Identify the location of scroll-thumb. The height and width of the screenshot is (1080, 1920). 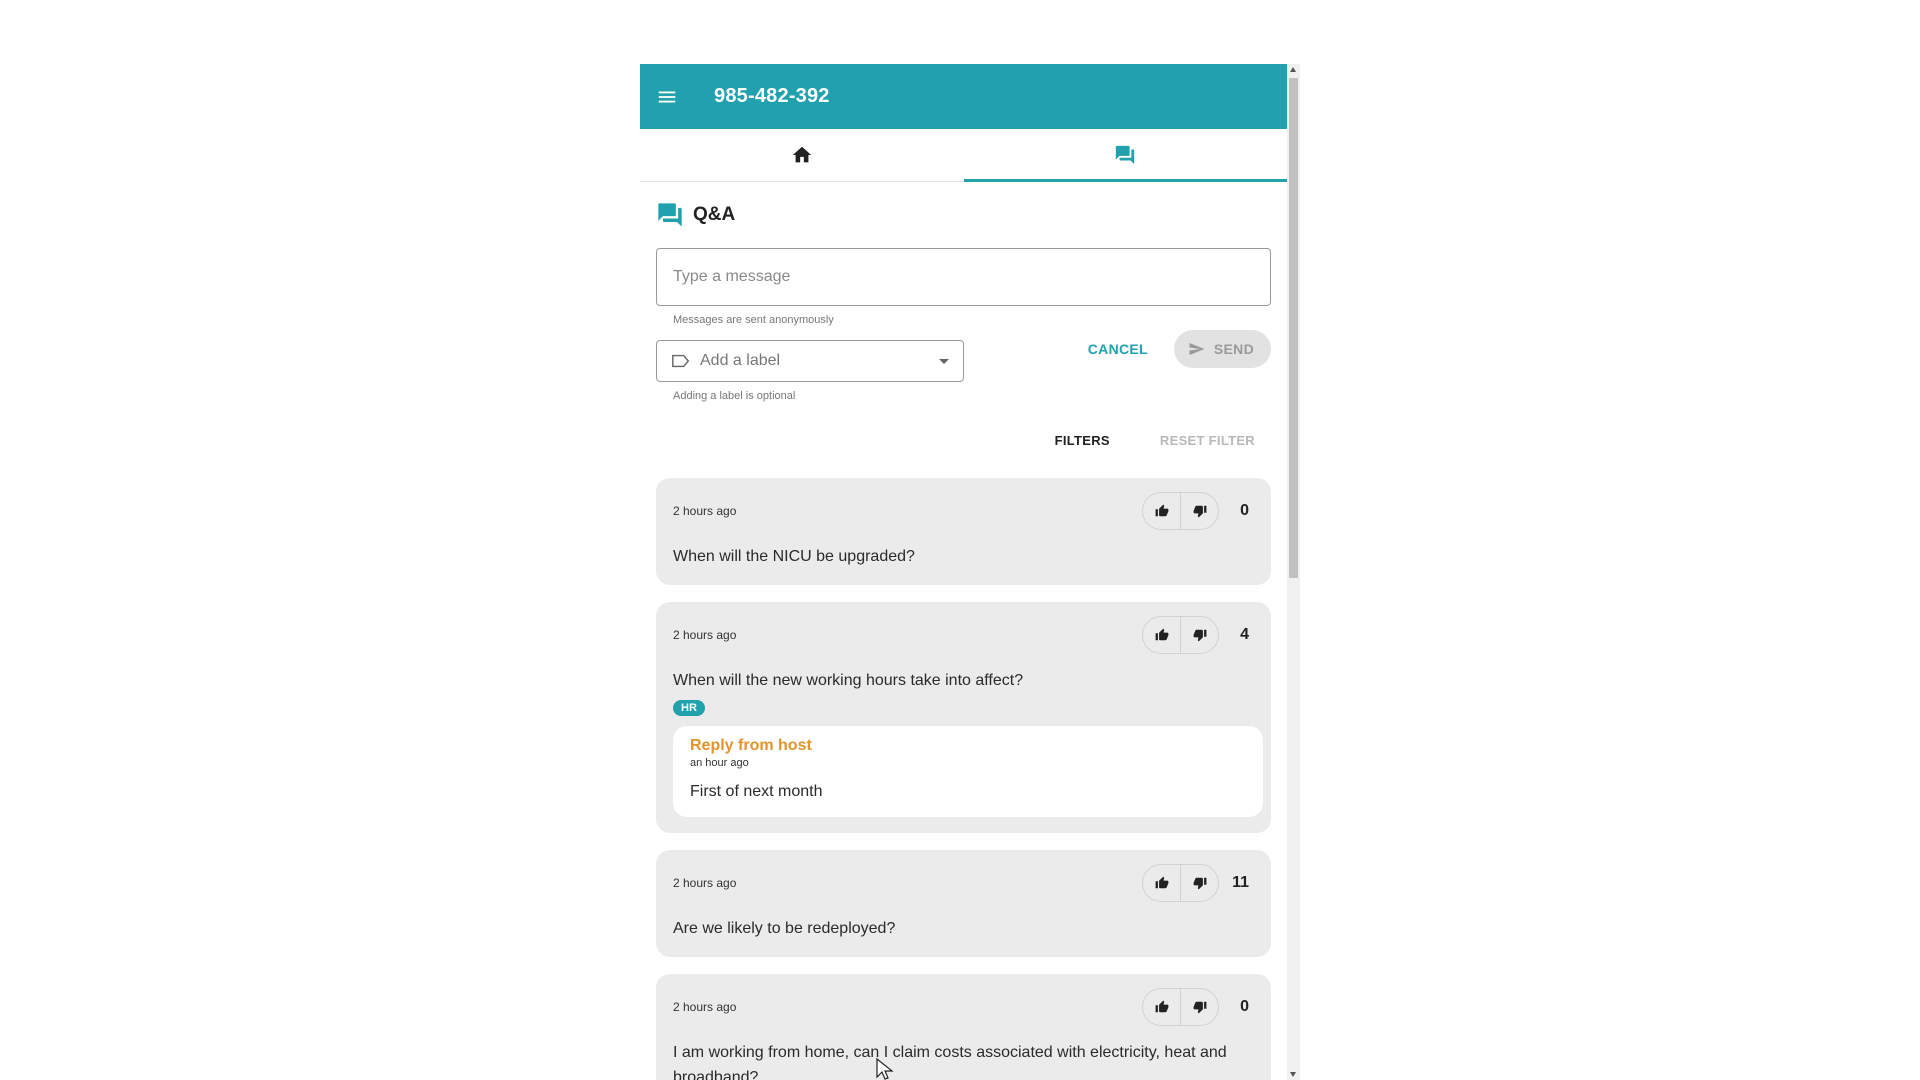
(1293, 328).